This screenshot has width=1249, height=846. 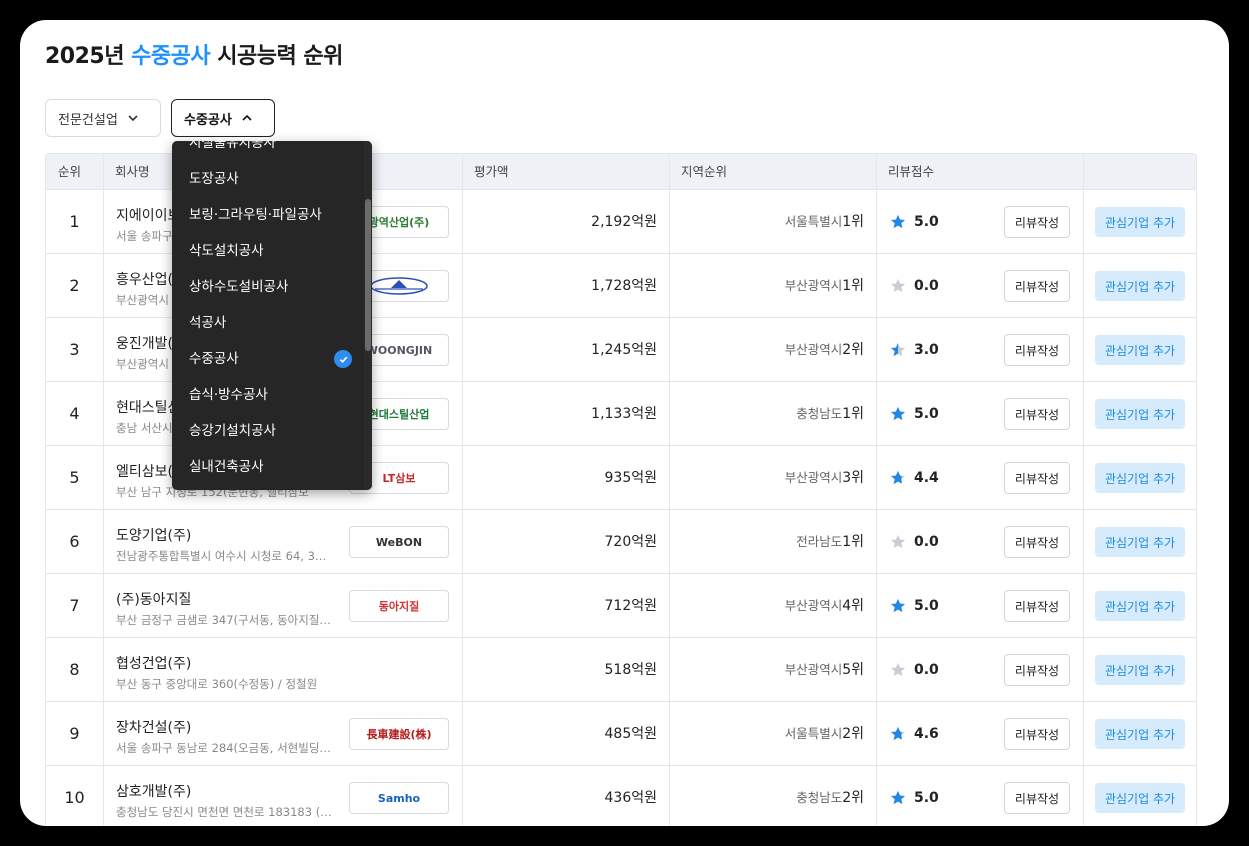 I want to click on rank-cell: 3, so click(x=74, y=349).